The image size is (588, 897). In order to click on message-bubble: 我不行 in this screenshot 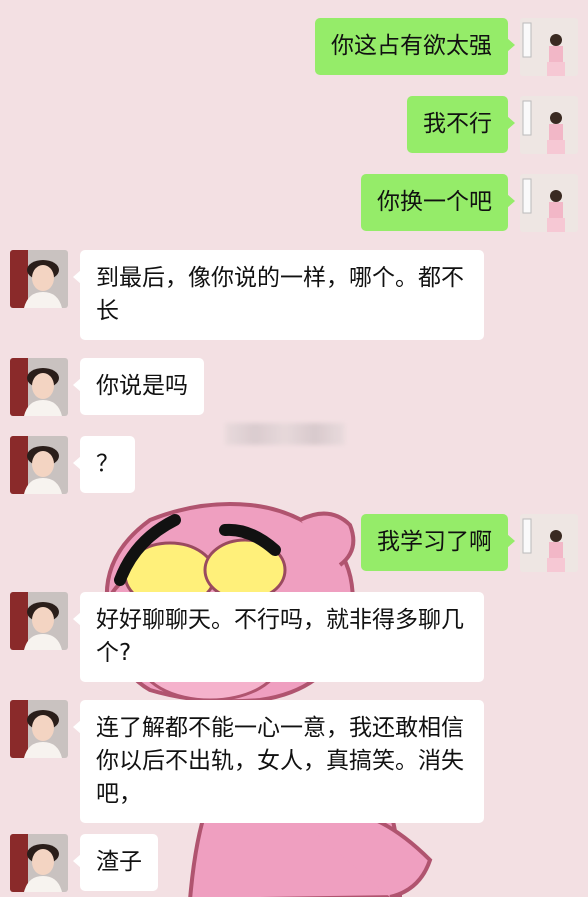, I will do `click(461, 124)`.